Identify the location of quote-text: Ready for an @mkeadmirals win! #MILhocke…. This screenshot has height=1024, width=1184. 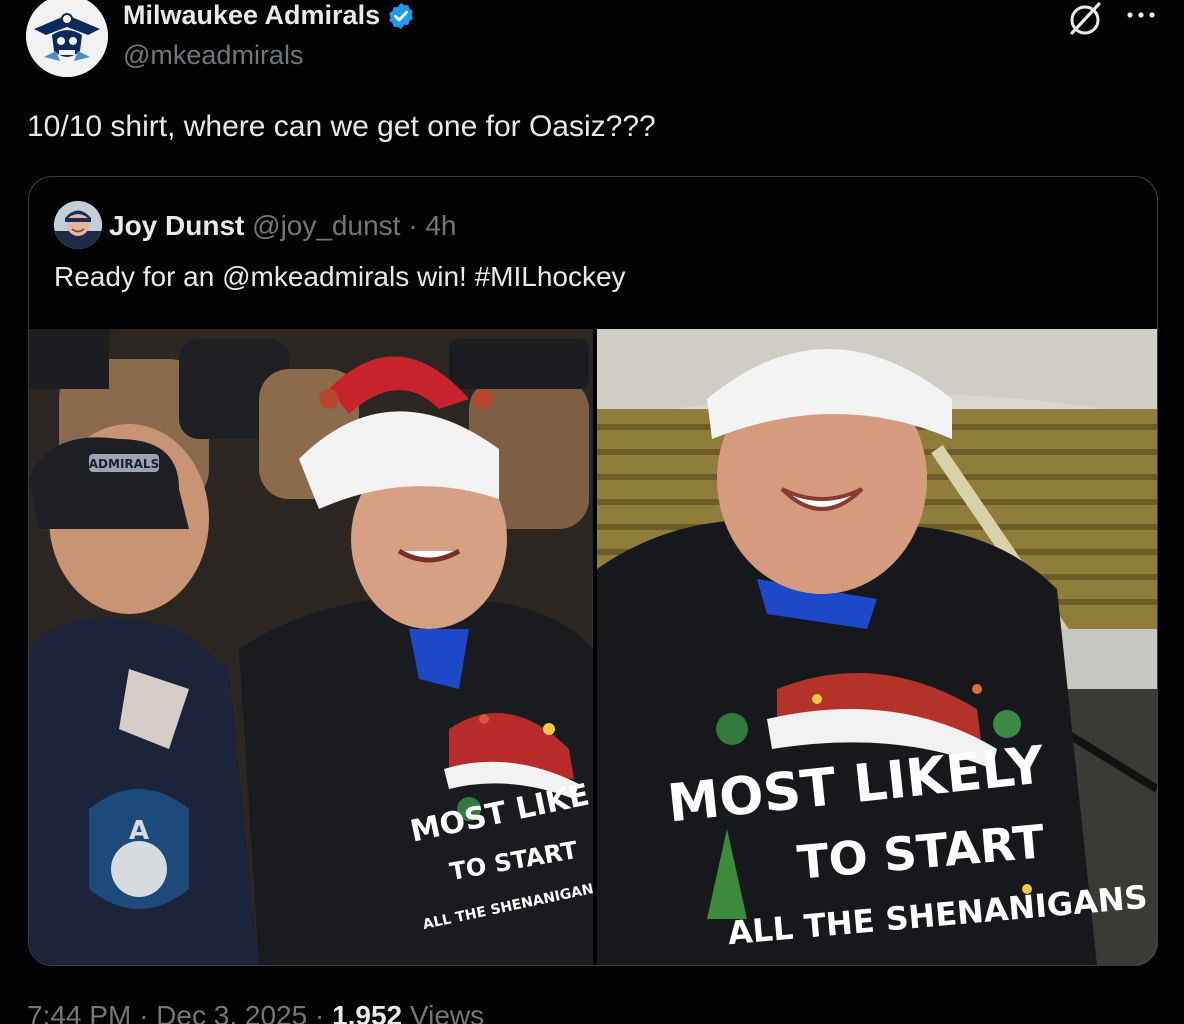
(340, 276).